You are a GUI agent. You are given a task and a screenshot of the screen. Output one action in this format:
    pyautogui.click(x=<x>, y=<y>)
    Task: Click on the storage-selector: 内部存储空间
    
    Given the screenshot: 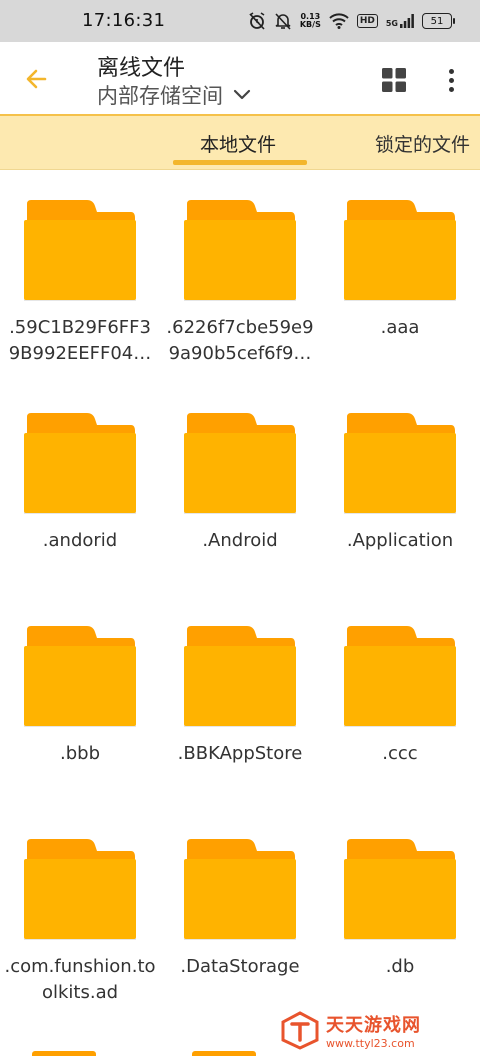 What is the action you would take?
    pyautogui.click(x=174, y=95)
    